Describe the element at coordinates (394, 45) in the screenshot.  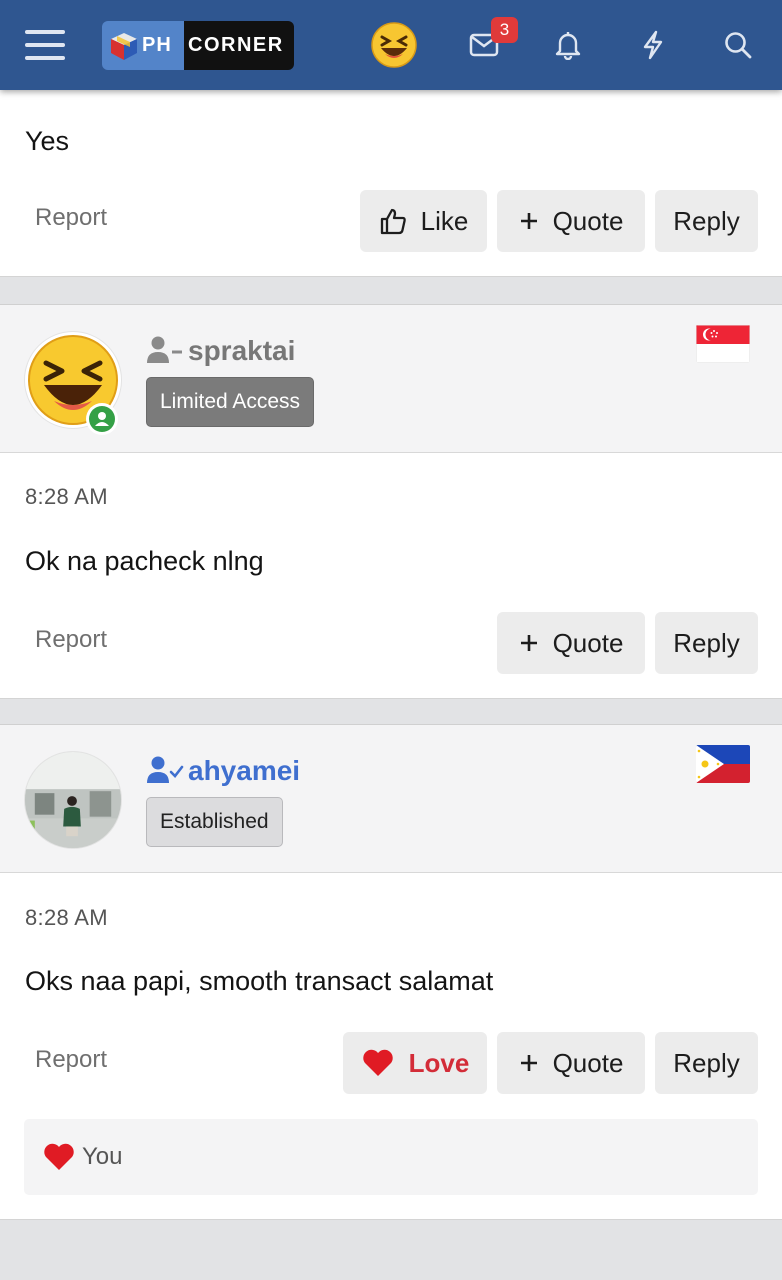
I see `emoji-reaction-icon` at that location.